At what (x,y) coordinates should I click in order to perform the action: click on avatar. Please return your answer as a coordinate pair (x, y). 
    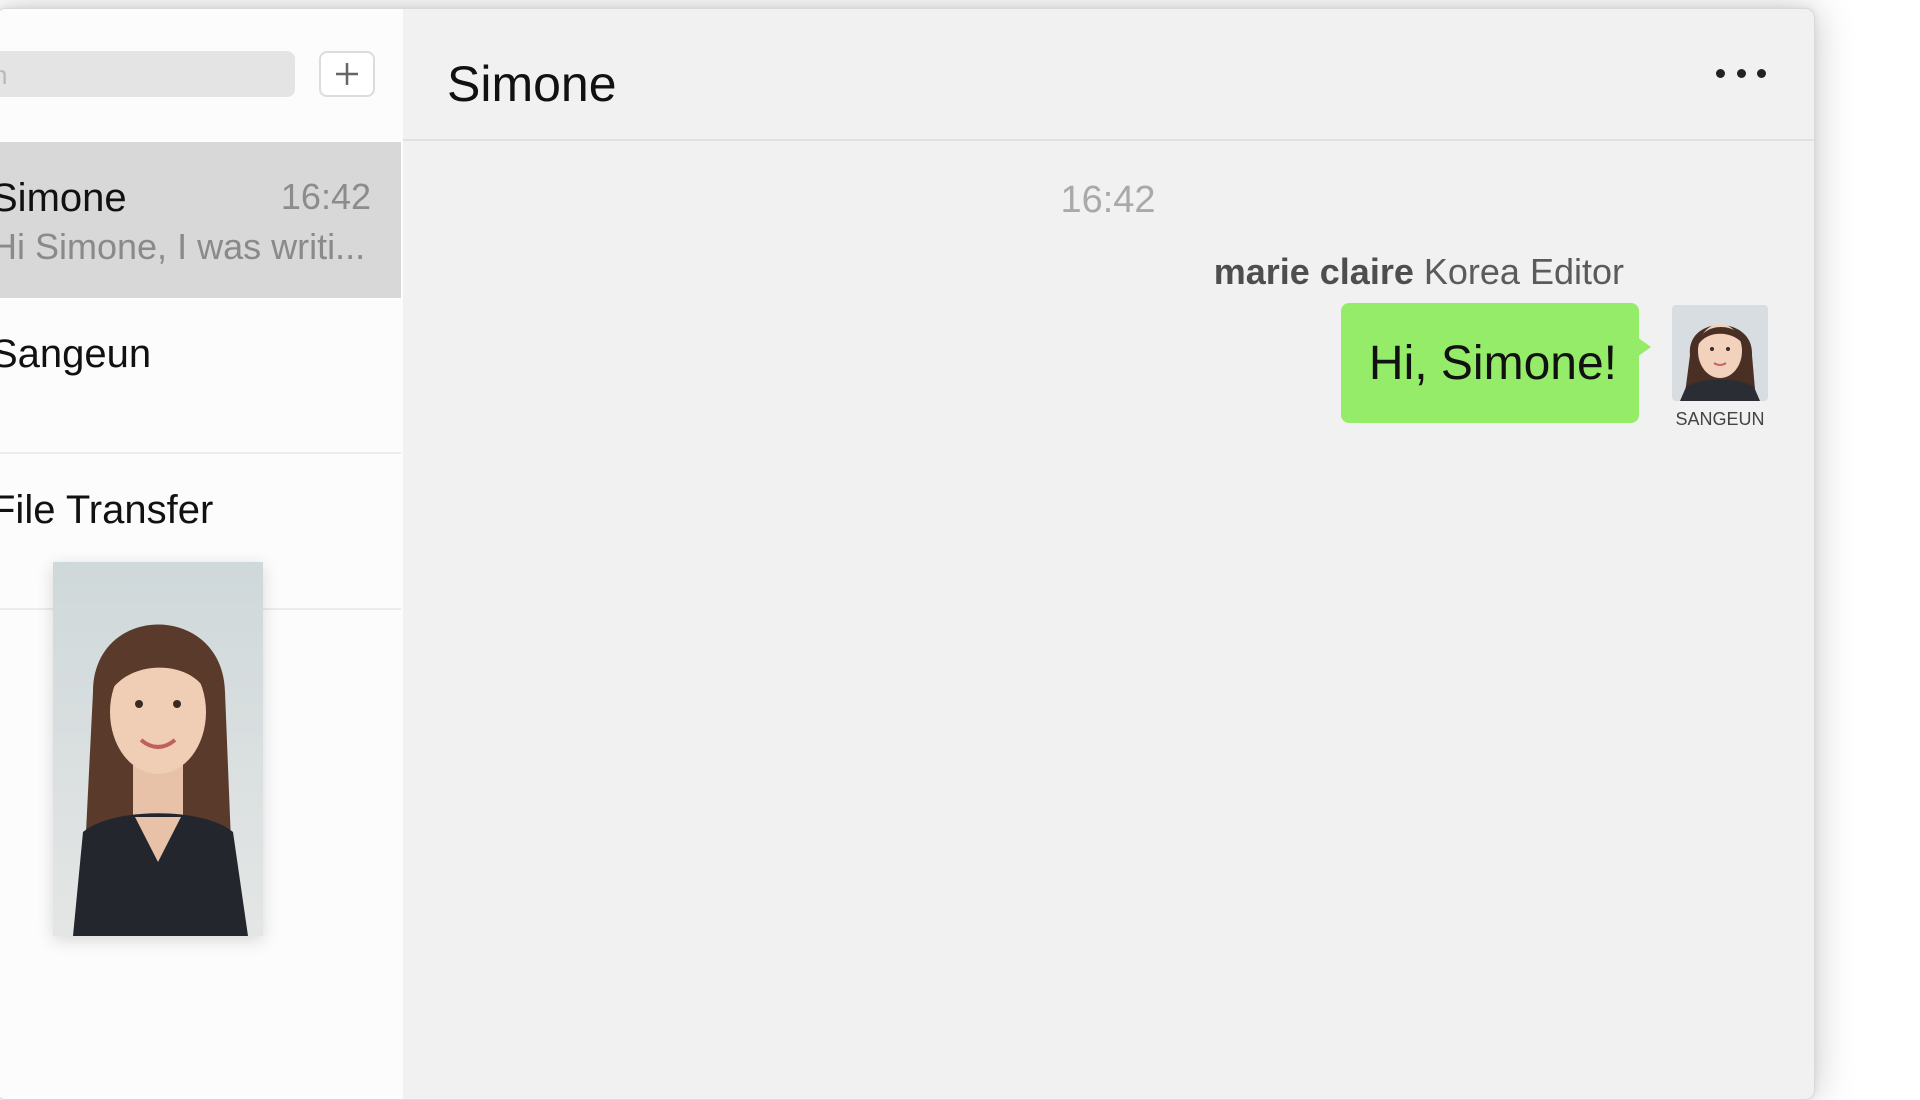
    Looking at the image, I should click on (1720, 353).